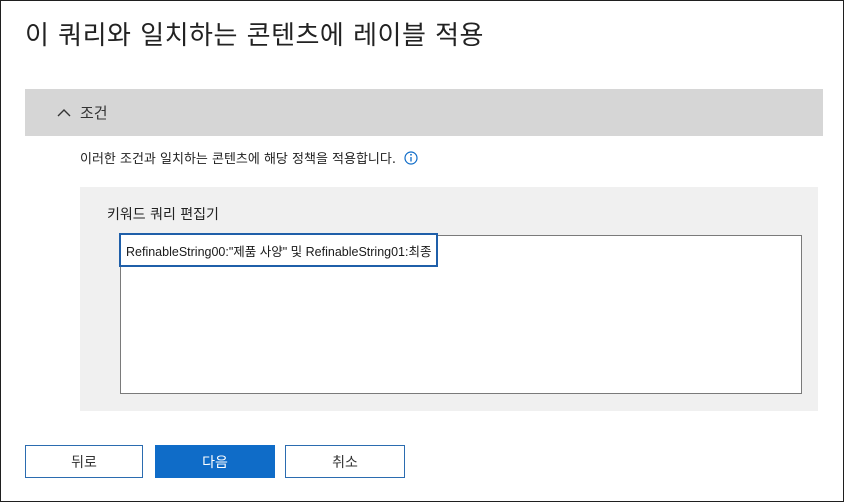  I want to click on info-icon, so click(411, 157).